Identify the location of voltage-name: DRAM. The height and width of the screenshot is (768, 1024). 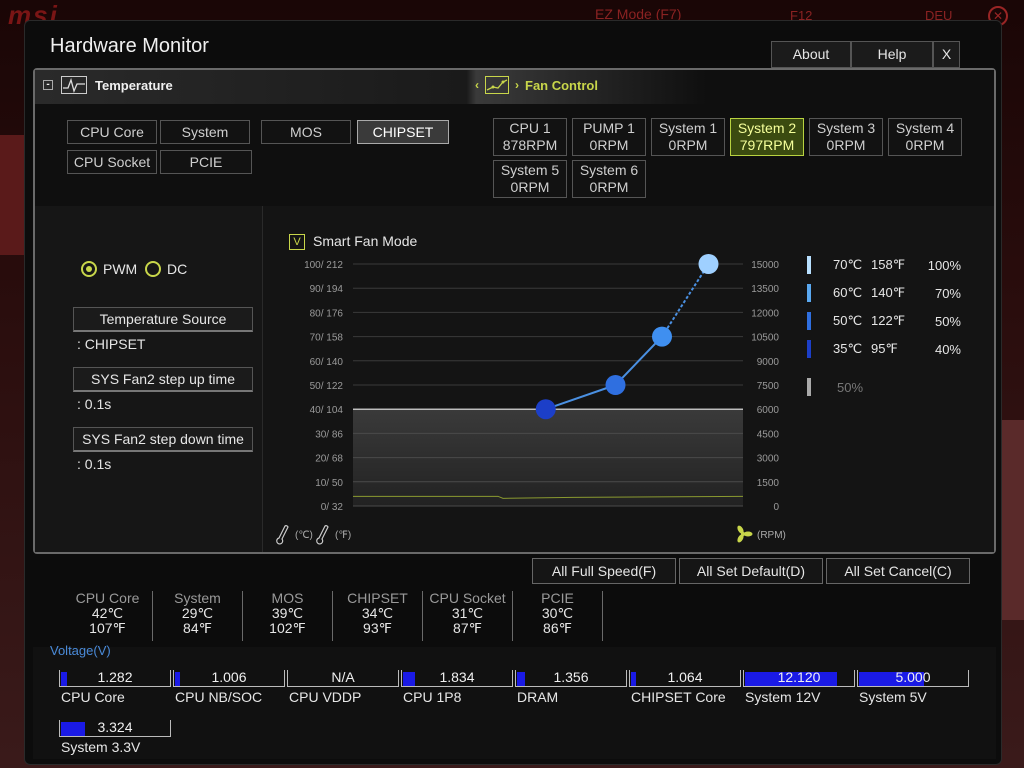
(538, 697).